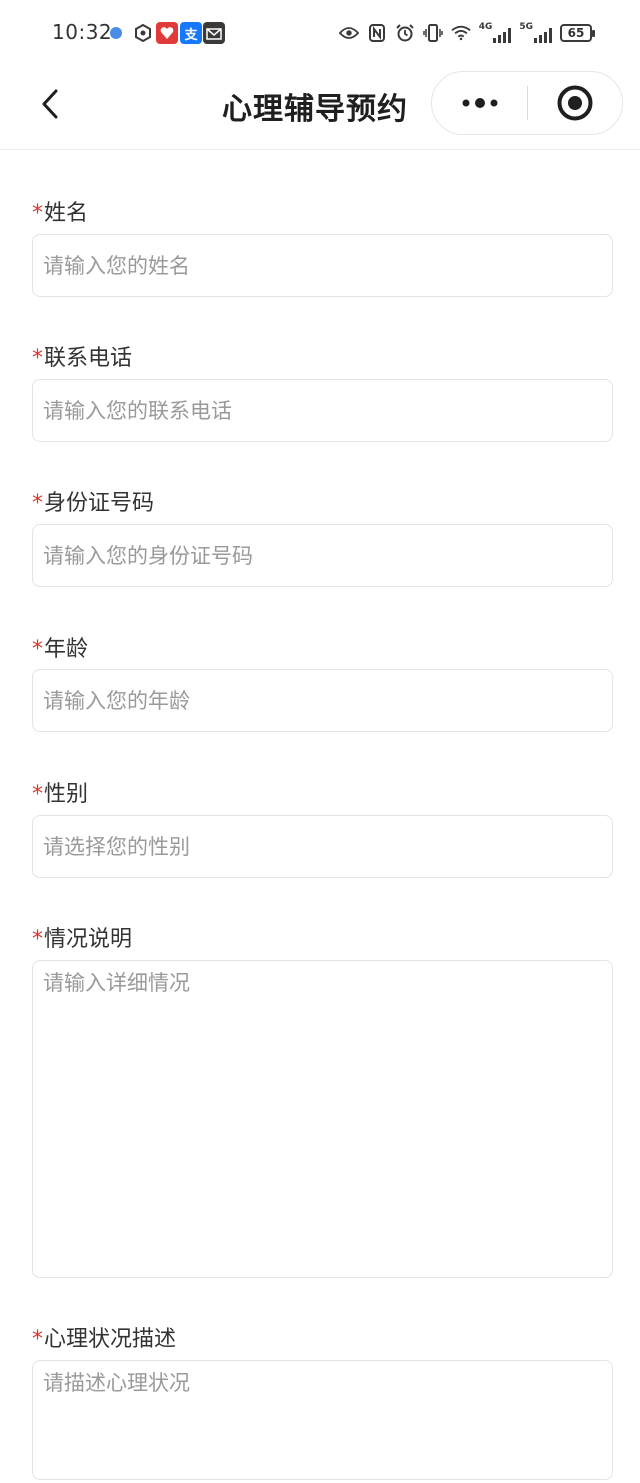 The width and height of the screenshot is (640, 1483). I want to click on id-number-input, so click(322, 555).